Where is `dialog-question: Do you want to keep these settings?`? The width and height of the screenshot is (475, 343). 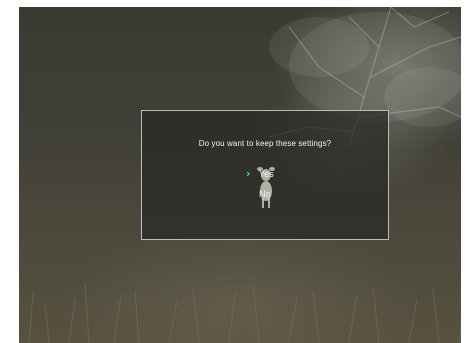 dialog-question: Do you want to keep these settings? is located at coordinates (265, 143).